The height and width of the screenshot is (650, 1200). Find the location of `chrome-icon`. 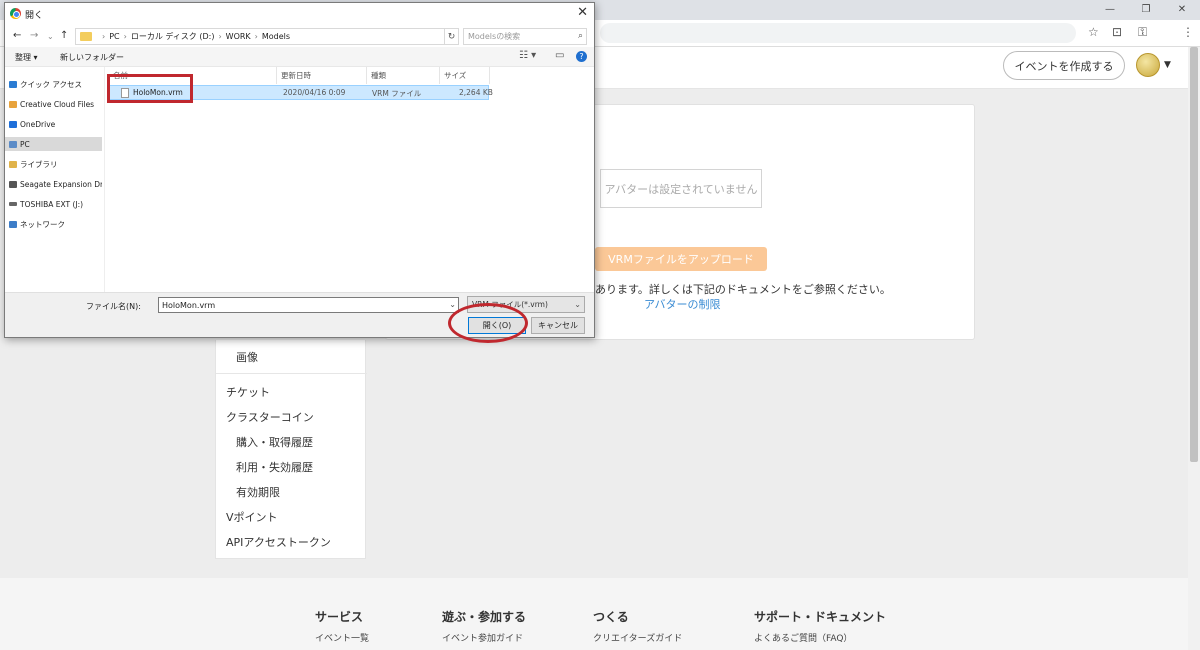

chrome-icon is located at coordinates (15, 13).